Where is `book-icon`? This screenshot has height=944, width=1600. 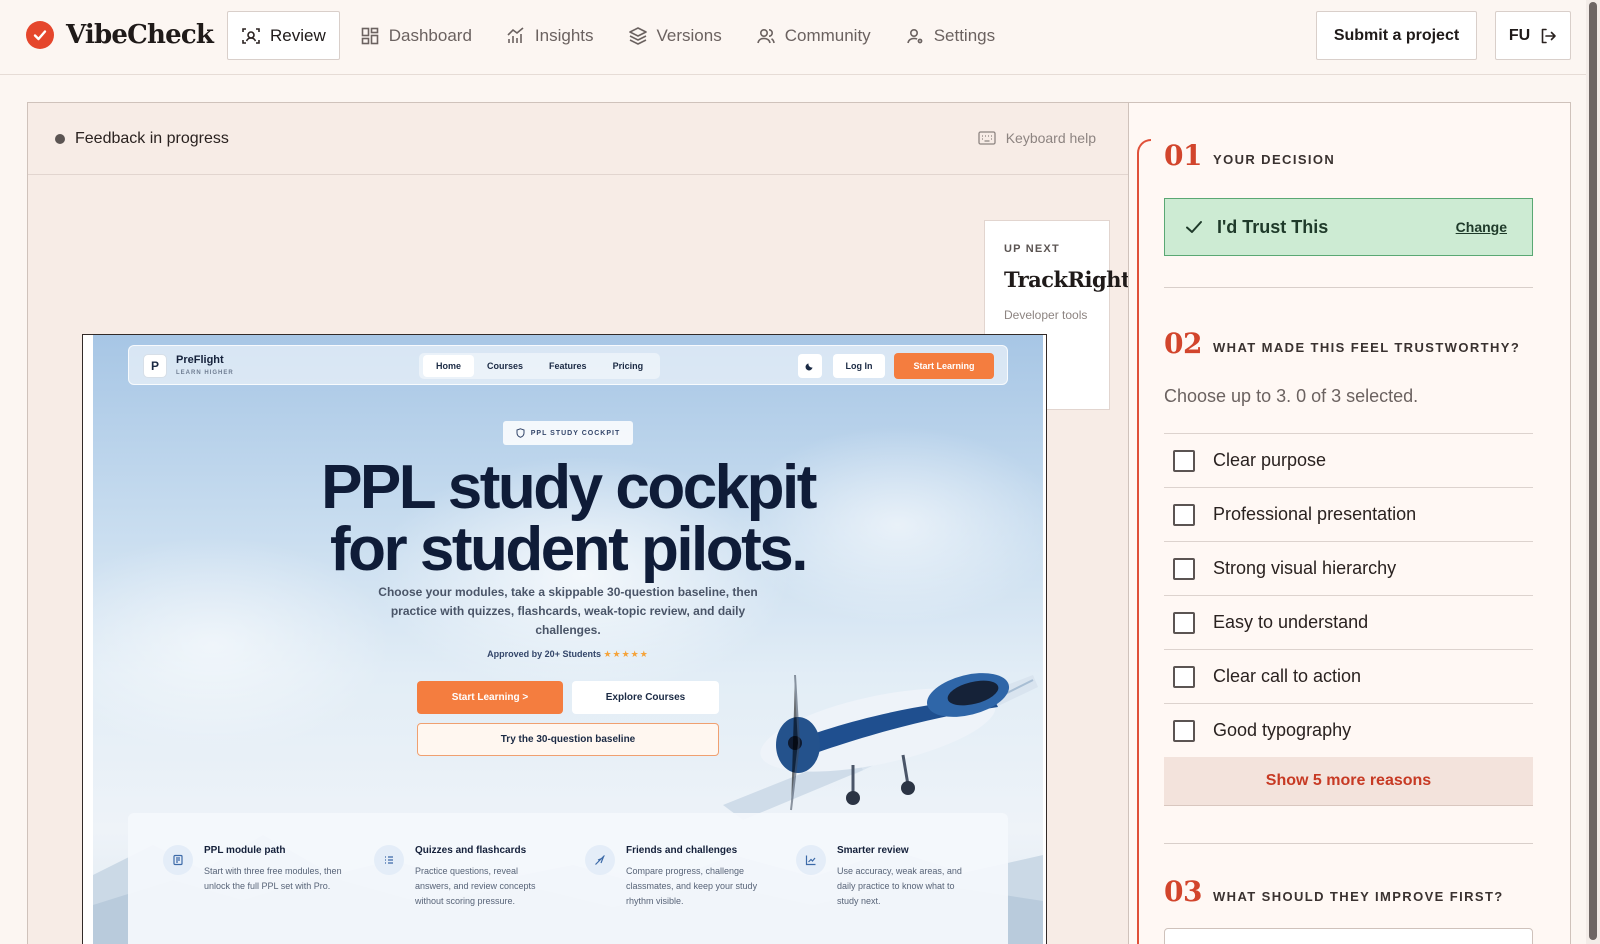
book-icon is located at coordinates (178, 860).